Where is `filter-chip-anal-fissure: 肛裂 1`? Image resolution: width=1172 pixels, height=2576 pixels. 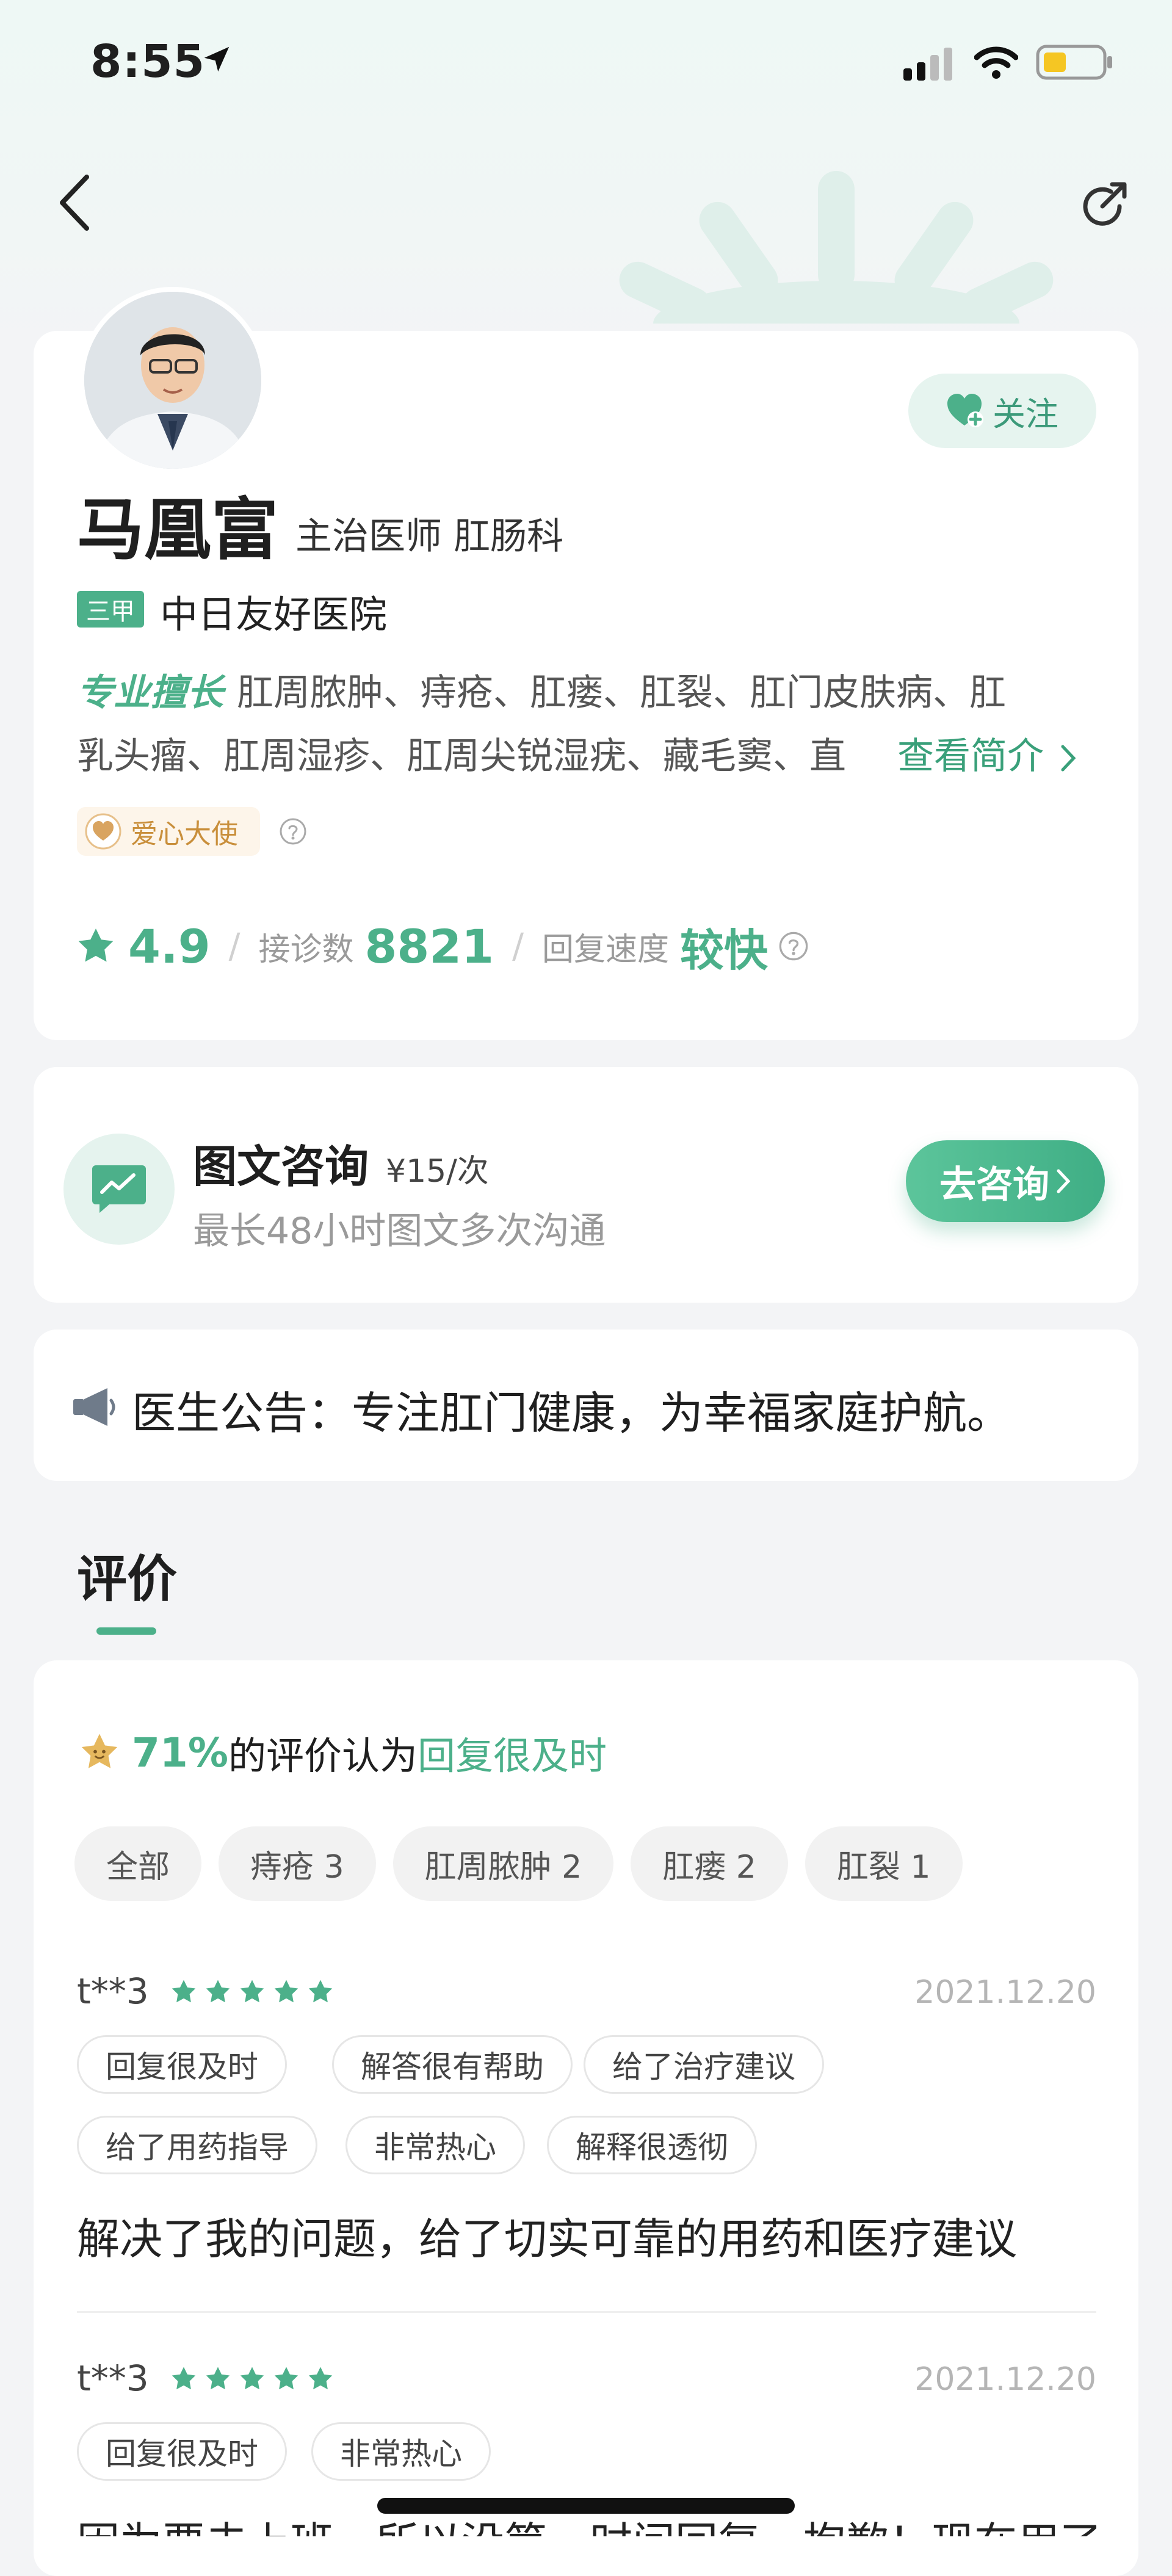 filter-chip-anal-fissure: 肛裂 1 is located at coordinates (884, 1863).